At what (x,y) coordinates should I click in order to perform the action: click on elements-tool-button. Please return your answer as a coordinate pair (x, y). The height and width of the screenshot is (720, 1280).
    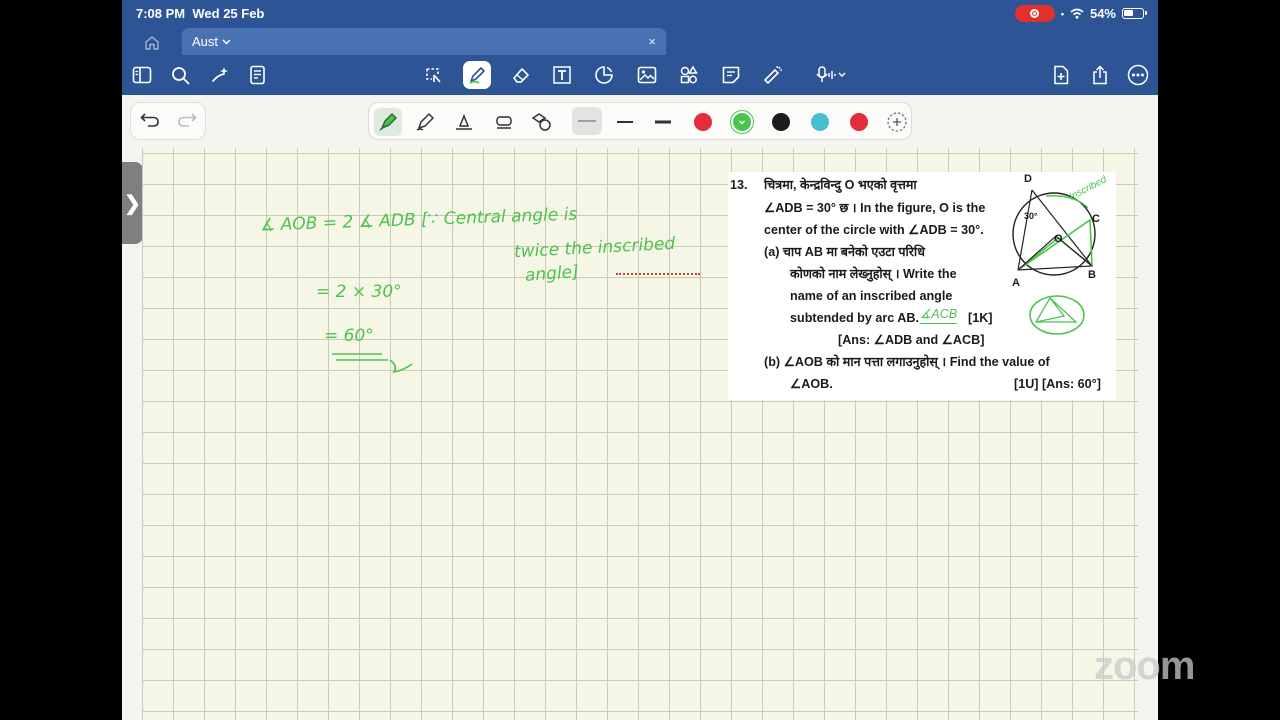
    Looking at the image, I should click on (689, 75).